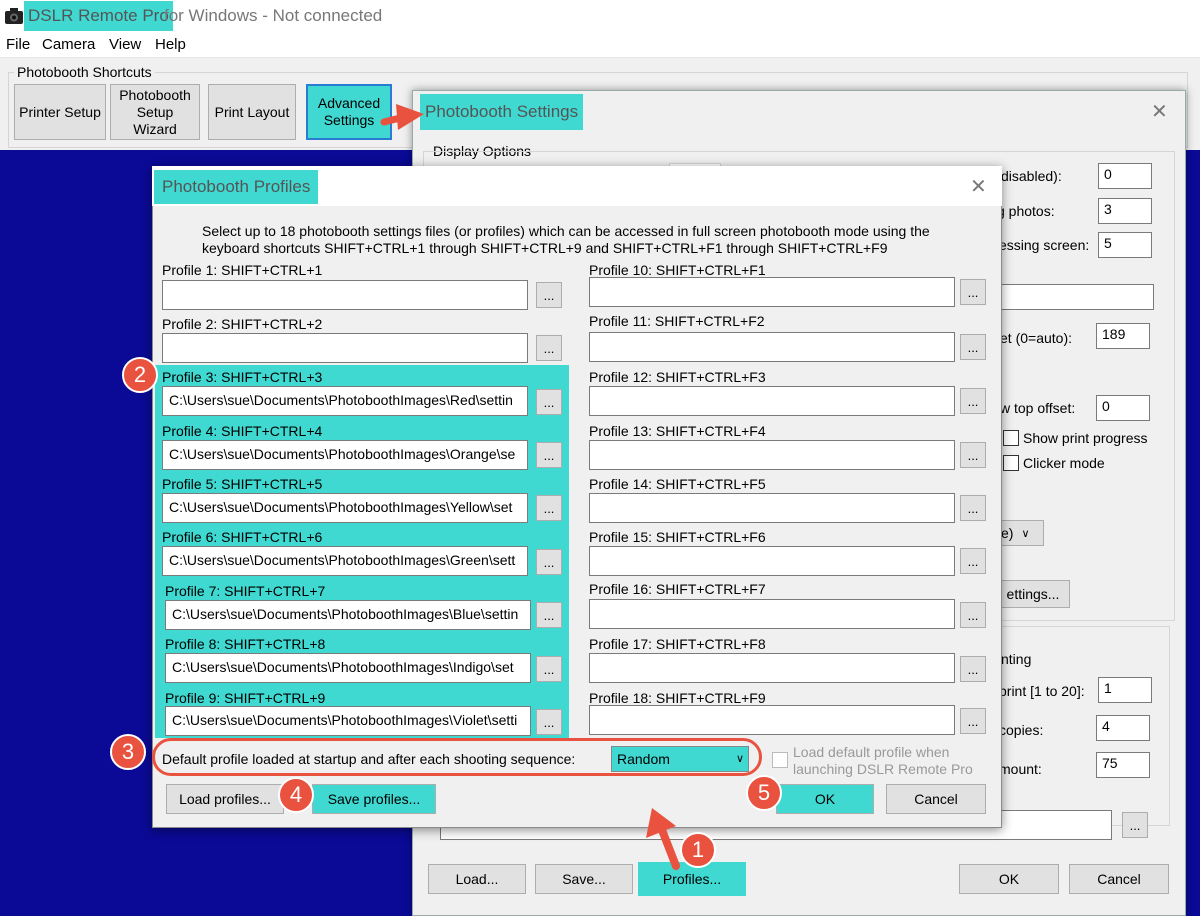  Describe the element at coordinates (698, 850) in the screenshot. I see `step-badge-1: 1` at that location.